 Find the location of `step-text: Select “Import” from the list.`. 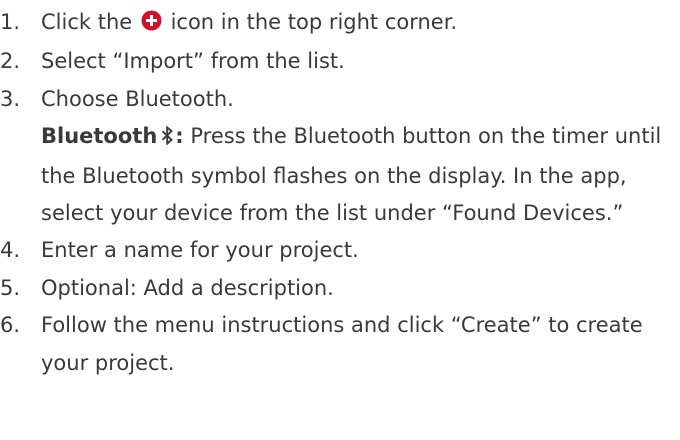

step-text: Select “Import” from the list. is located at coordinates (193, 61).